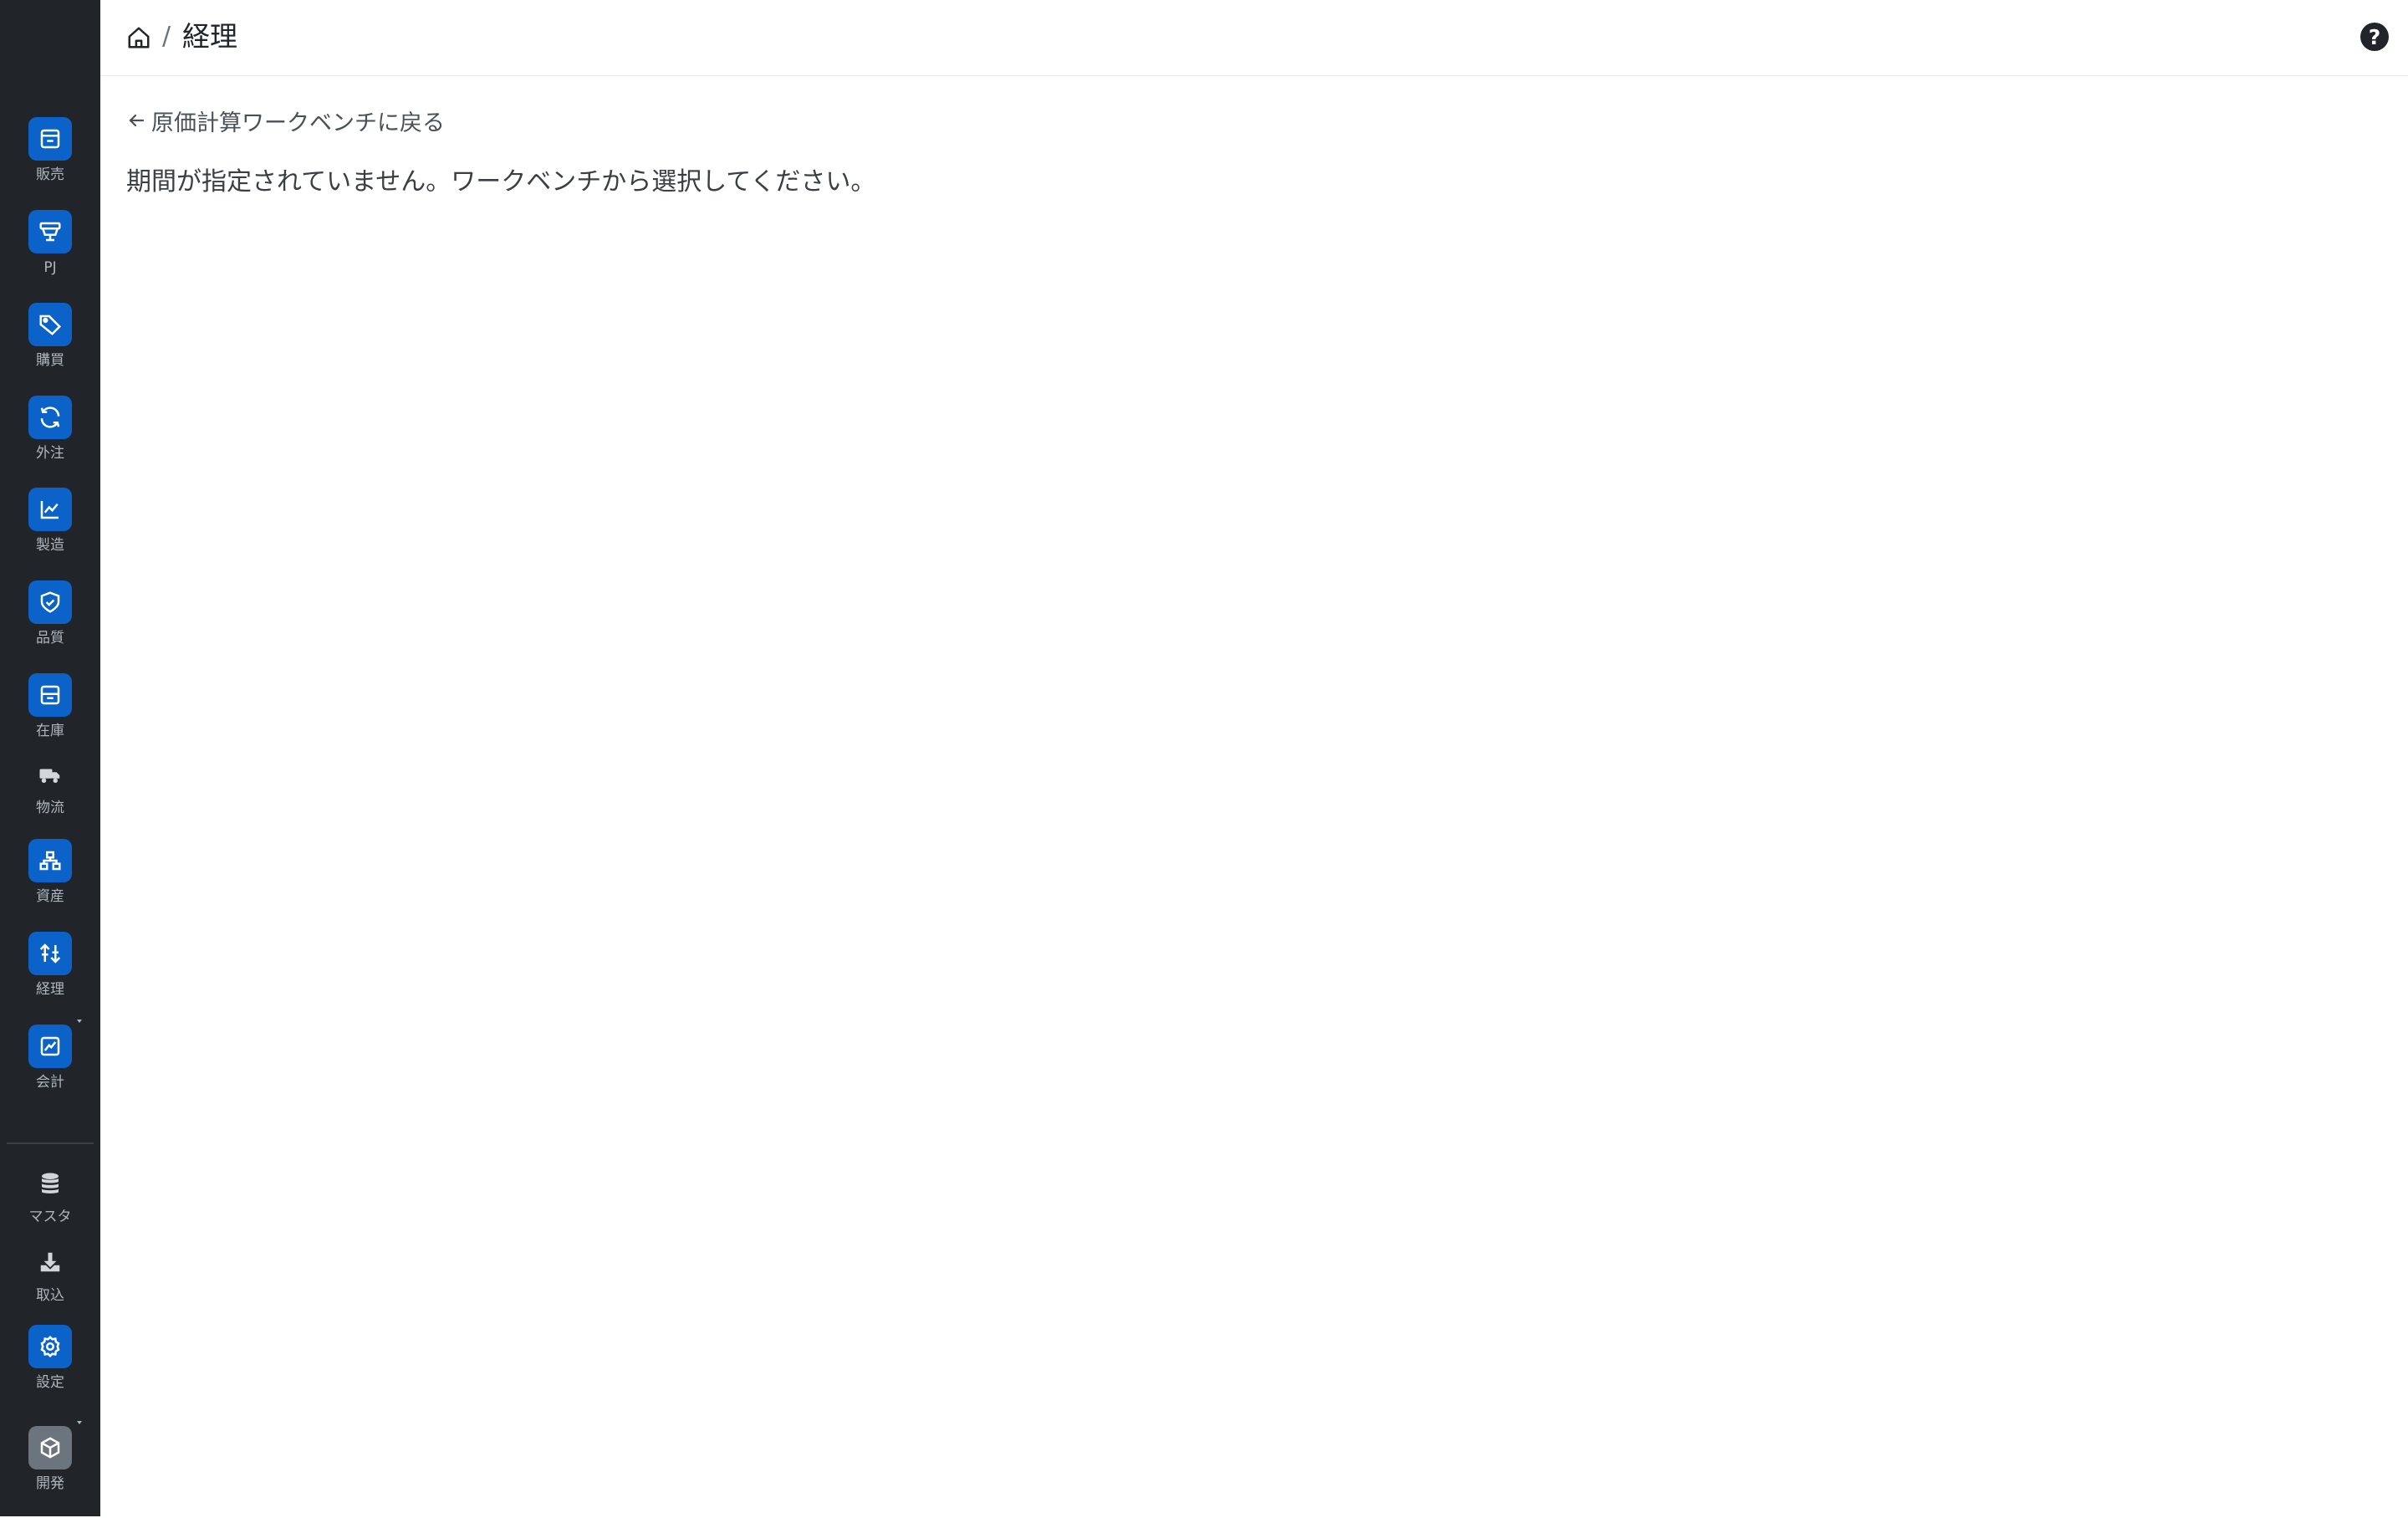 The width and height of the screenshot is (2408, 1518). What do you see at coordinates (1255, 38) in the screenshot?
I see `top-bar: / 経理 ?` at bounding box center [1255, 38].